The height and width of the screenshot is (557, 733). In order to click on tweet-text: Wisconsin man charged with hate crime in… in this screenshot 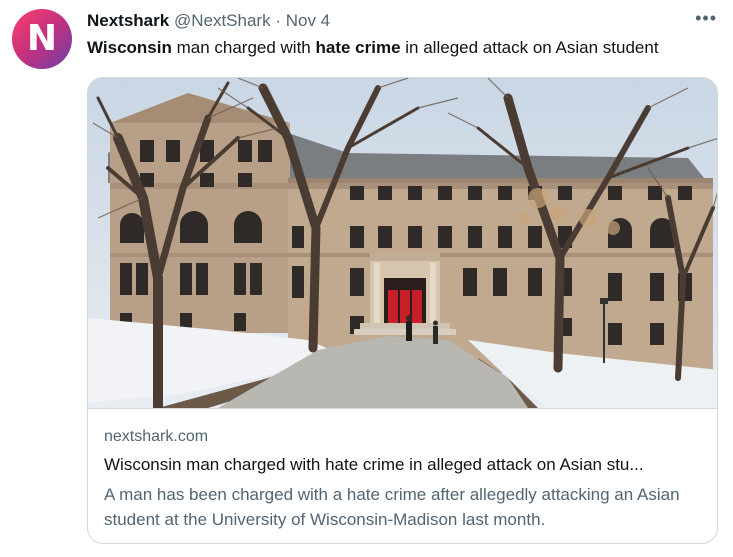, I will do `click(373, 48)`.